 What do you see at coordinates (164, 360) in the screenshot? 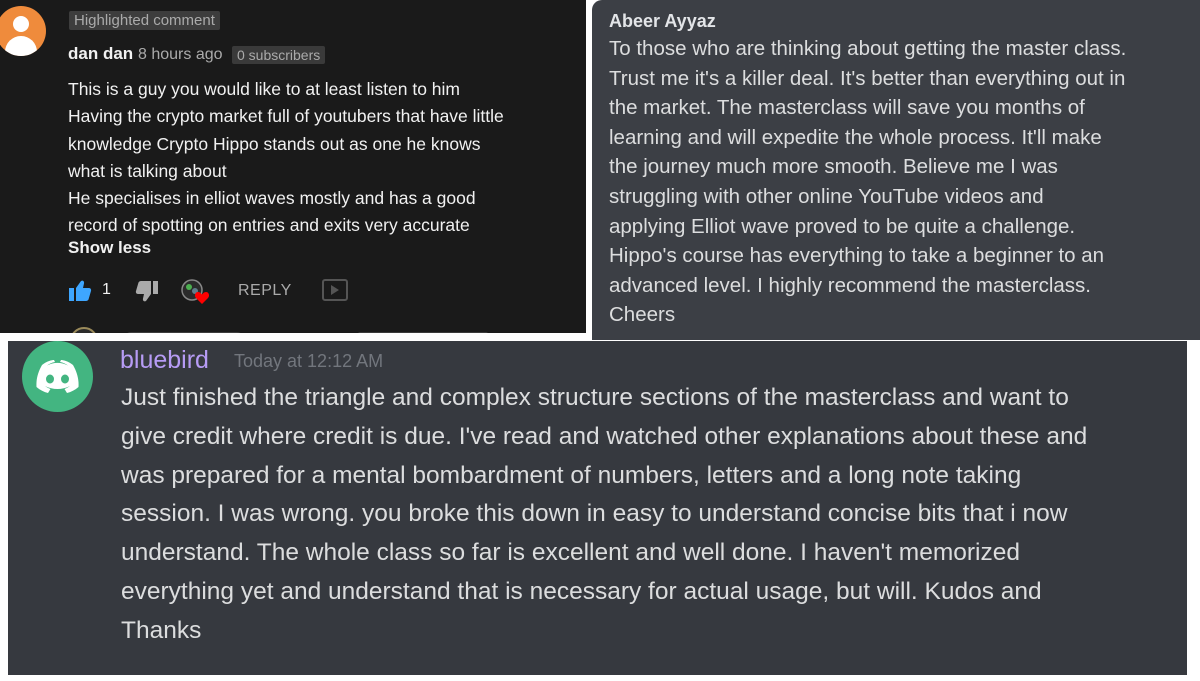
I see `message-username: bluebird` at bounding box center [164, 360].